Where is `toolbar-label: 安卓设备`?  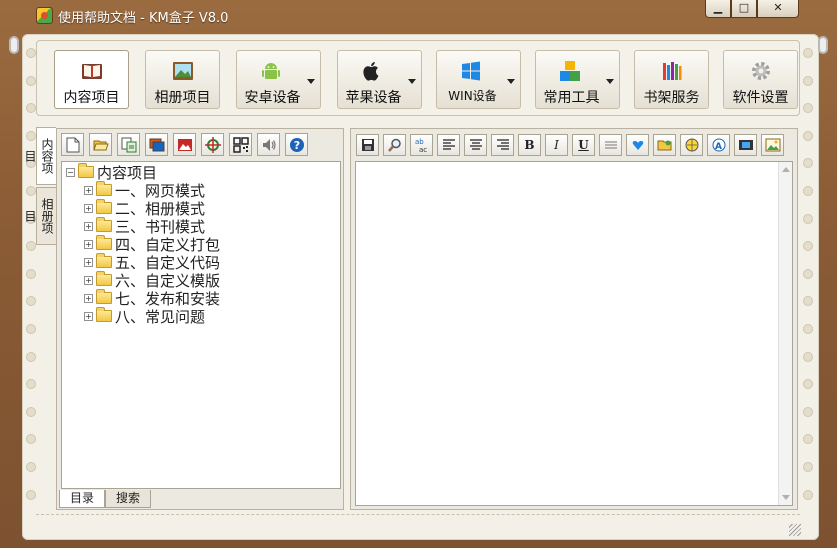 toolbar-label: 安卓设备 is located at coordinates (272, 98).